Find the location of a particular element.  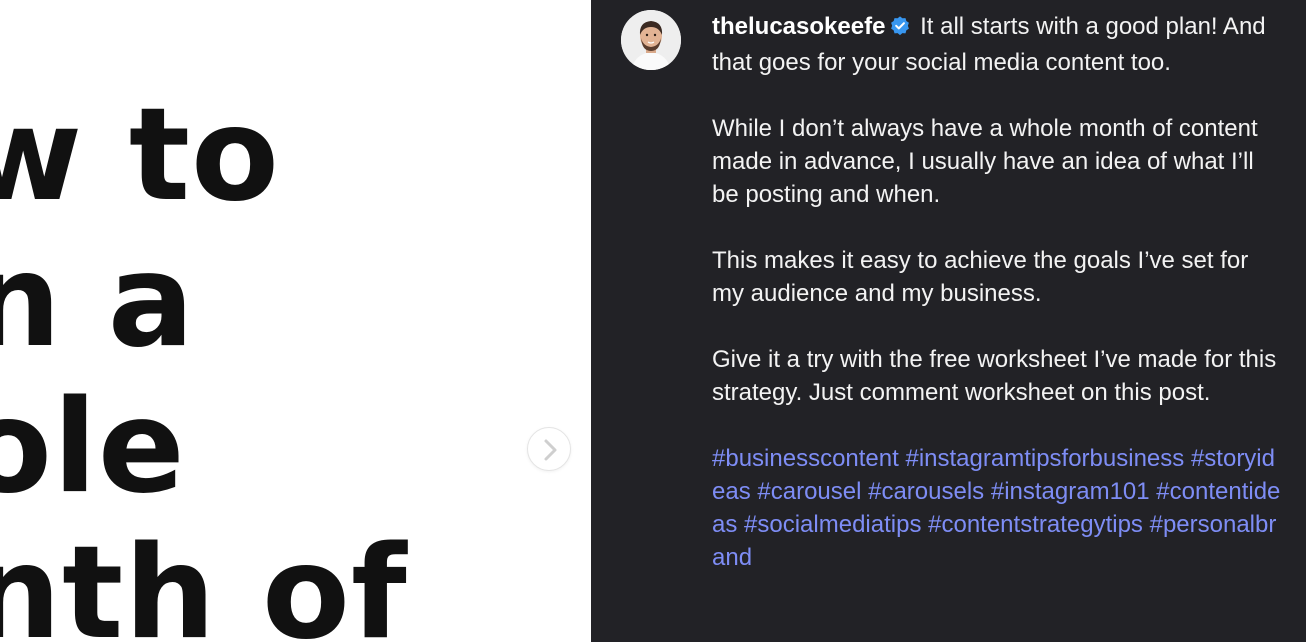

profile-photo is located at coordinates (651, 40).